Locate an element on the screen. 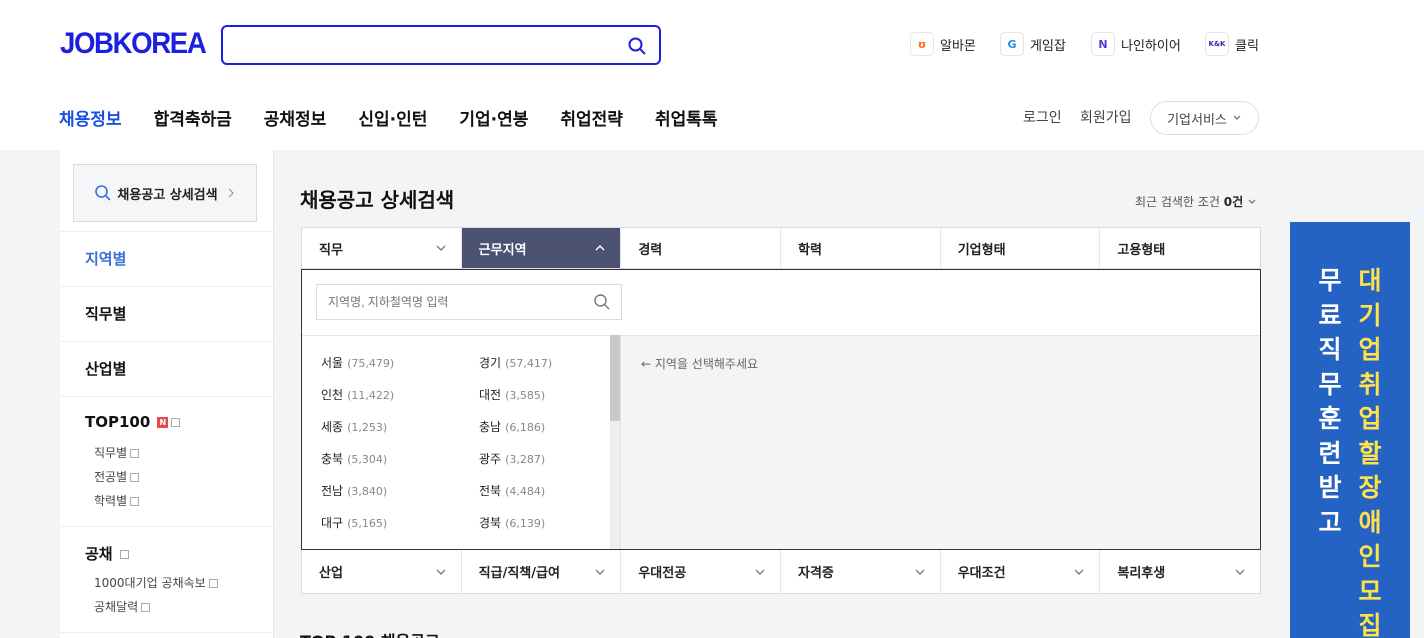 This screenshot has height=638, width=1424. top100-label: TOP100 is located at coordinates (118, 422).